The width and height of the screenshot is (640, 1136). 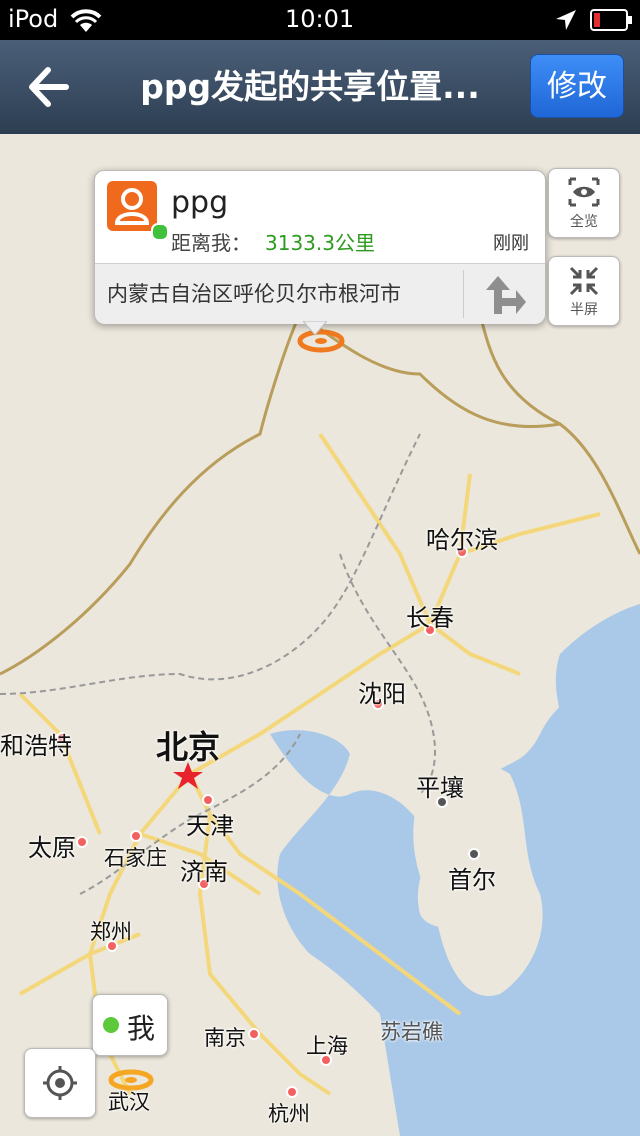 What do you see at coordinates (200, 202) in the screenshot?
I see `sharer-name: ppg` at bounding box center [200, 202].